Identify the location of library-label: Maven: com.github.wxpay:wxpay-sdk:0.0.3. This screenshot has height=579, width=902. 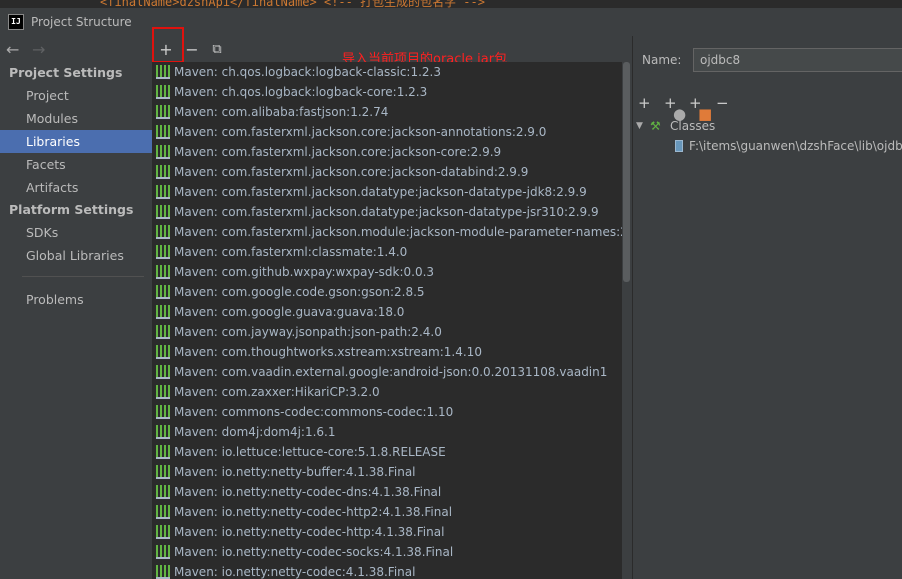
(304, 272).